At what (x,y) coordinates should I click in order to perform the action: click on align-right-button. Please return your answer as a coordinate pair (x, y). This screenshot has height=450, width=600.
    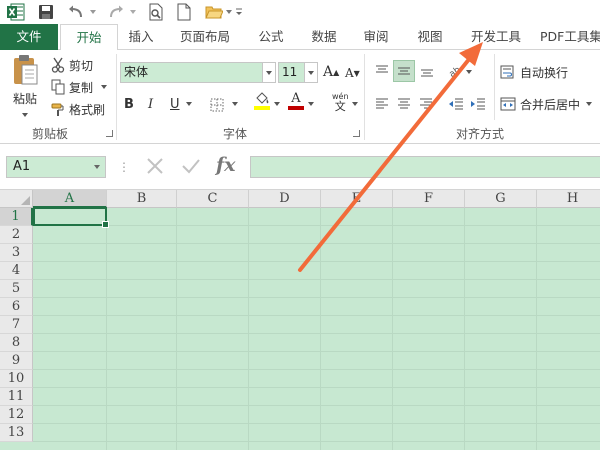
    Looking at the image, I should click on (426, 104).